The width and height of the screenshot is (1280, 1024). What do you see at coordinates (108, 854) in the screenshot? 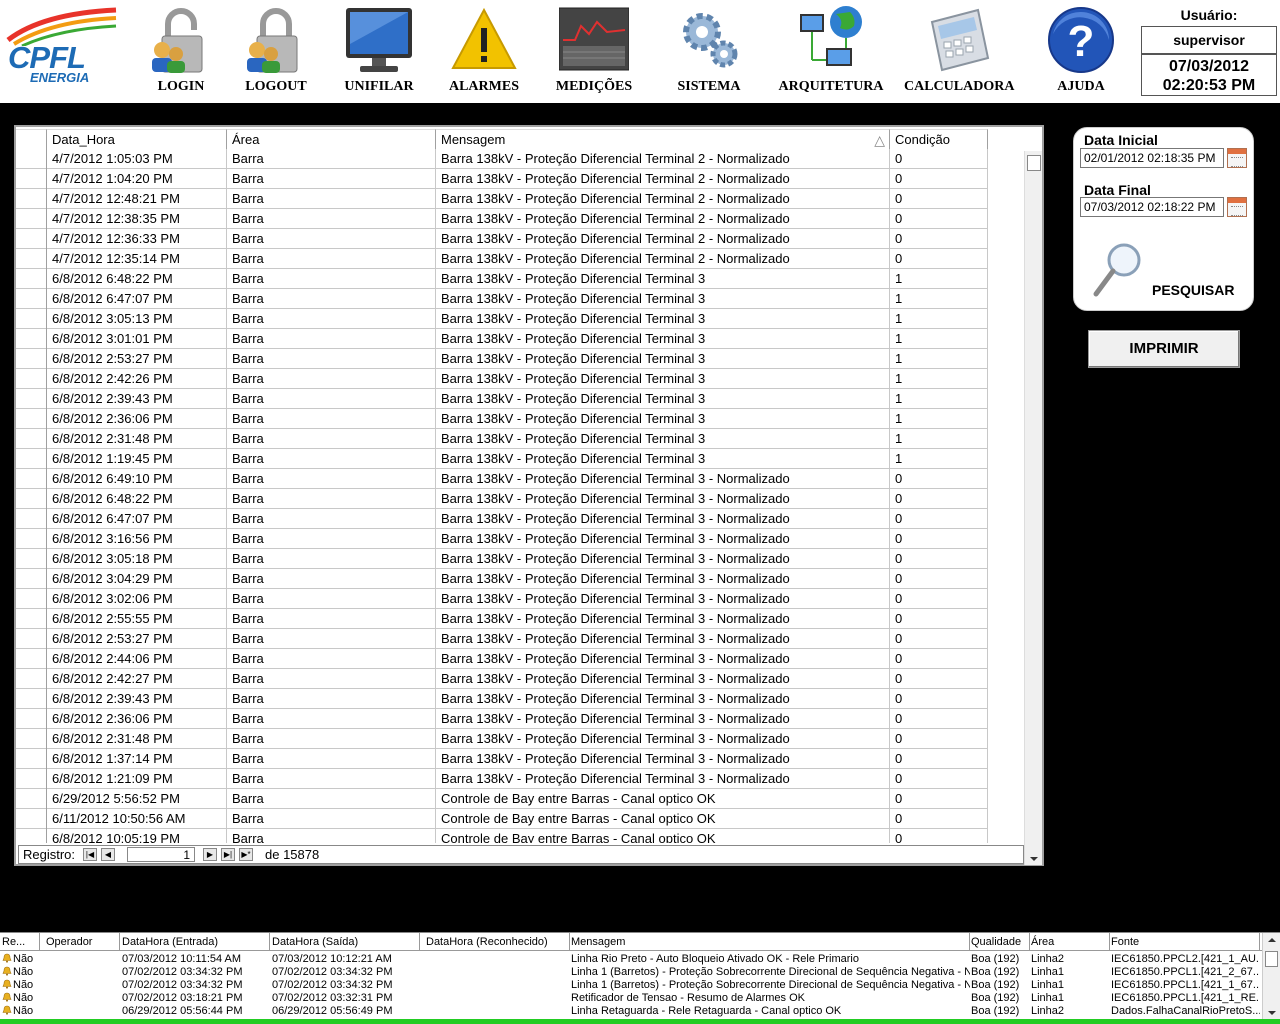
I see `previous-record-icon: ◀` at bounding box center [108, 854].